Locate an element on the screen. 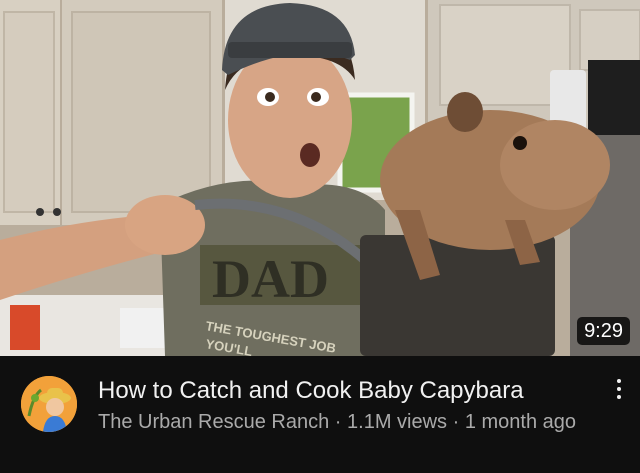 The image size is (640, 473). channel-avatar is located at coordinates (49, 404).